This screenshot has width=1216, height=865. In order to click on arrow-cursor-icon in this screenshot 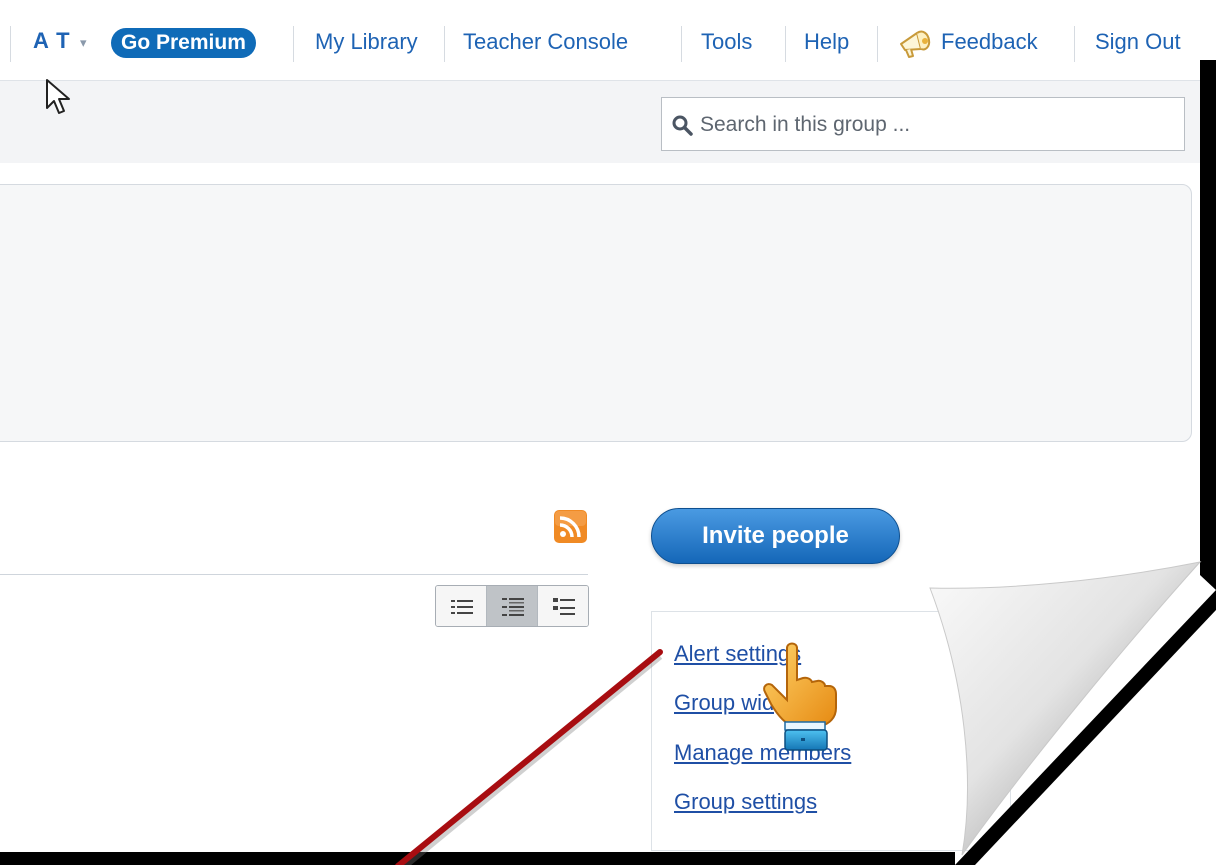, I will do `click(58, 96)`.